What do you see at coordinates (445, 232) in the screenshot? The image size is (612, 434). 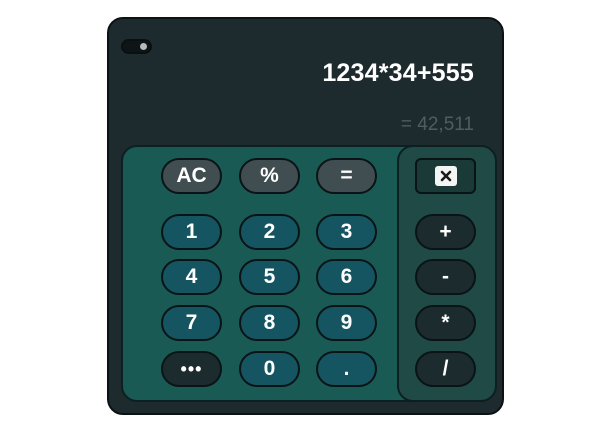 I see `plus-button: +` at bounding box center [445, 232].